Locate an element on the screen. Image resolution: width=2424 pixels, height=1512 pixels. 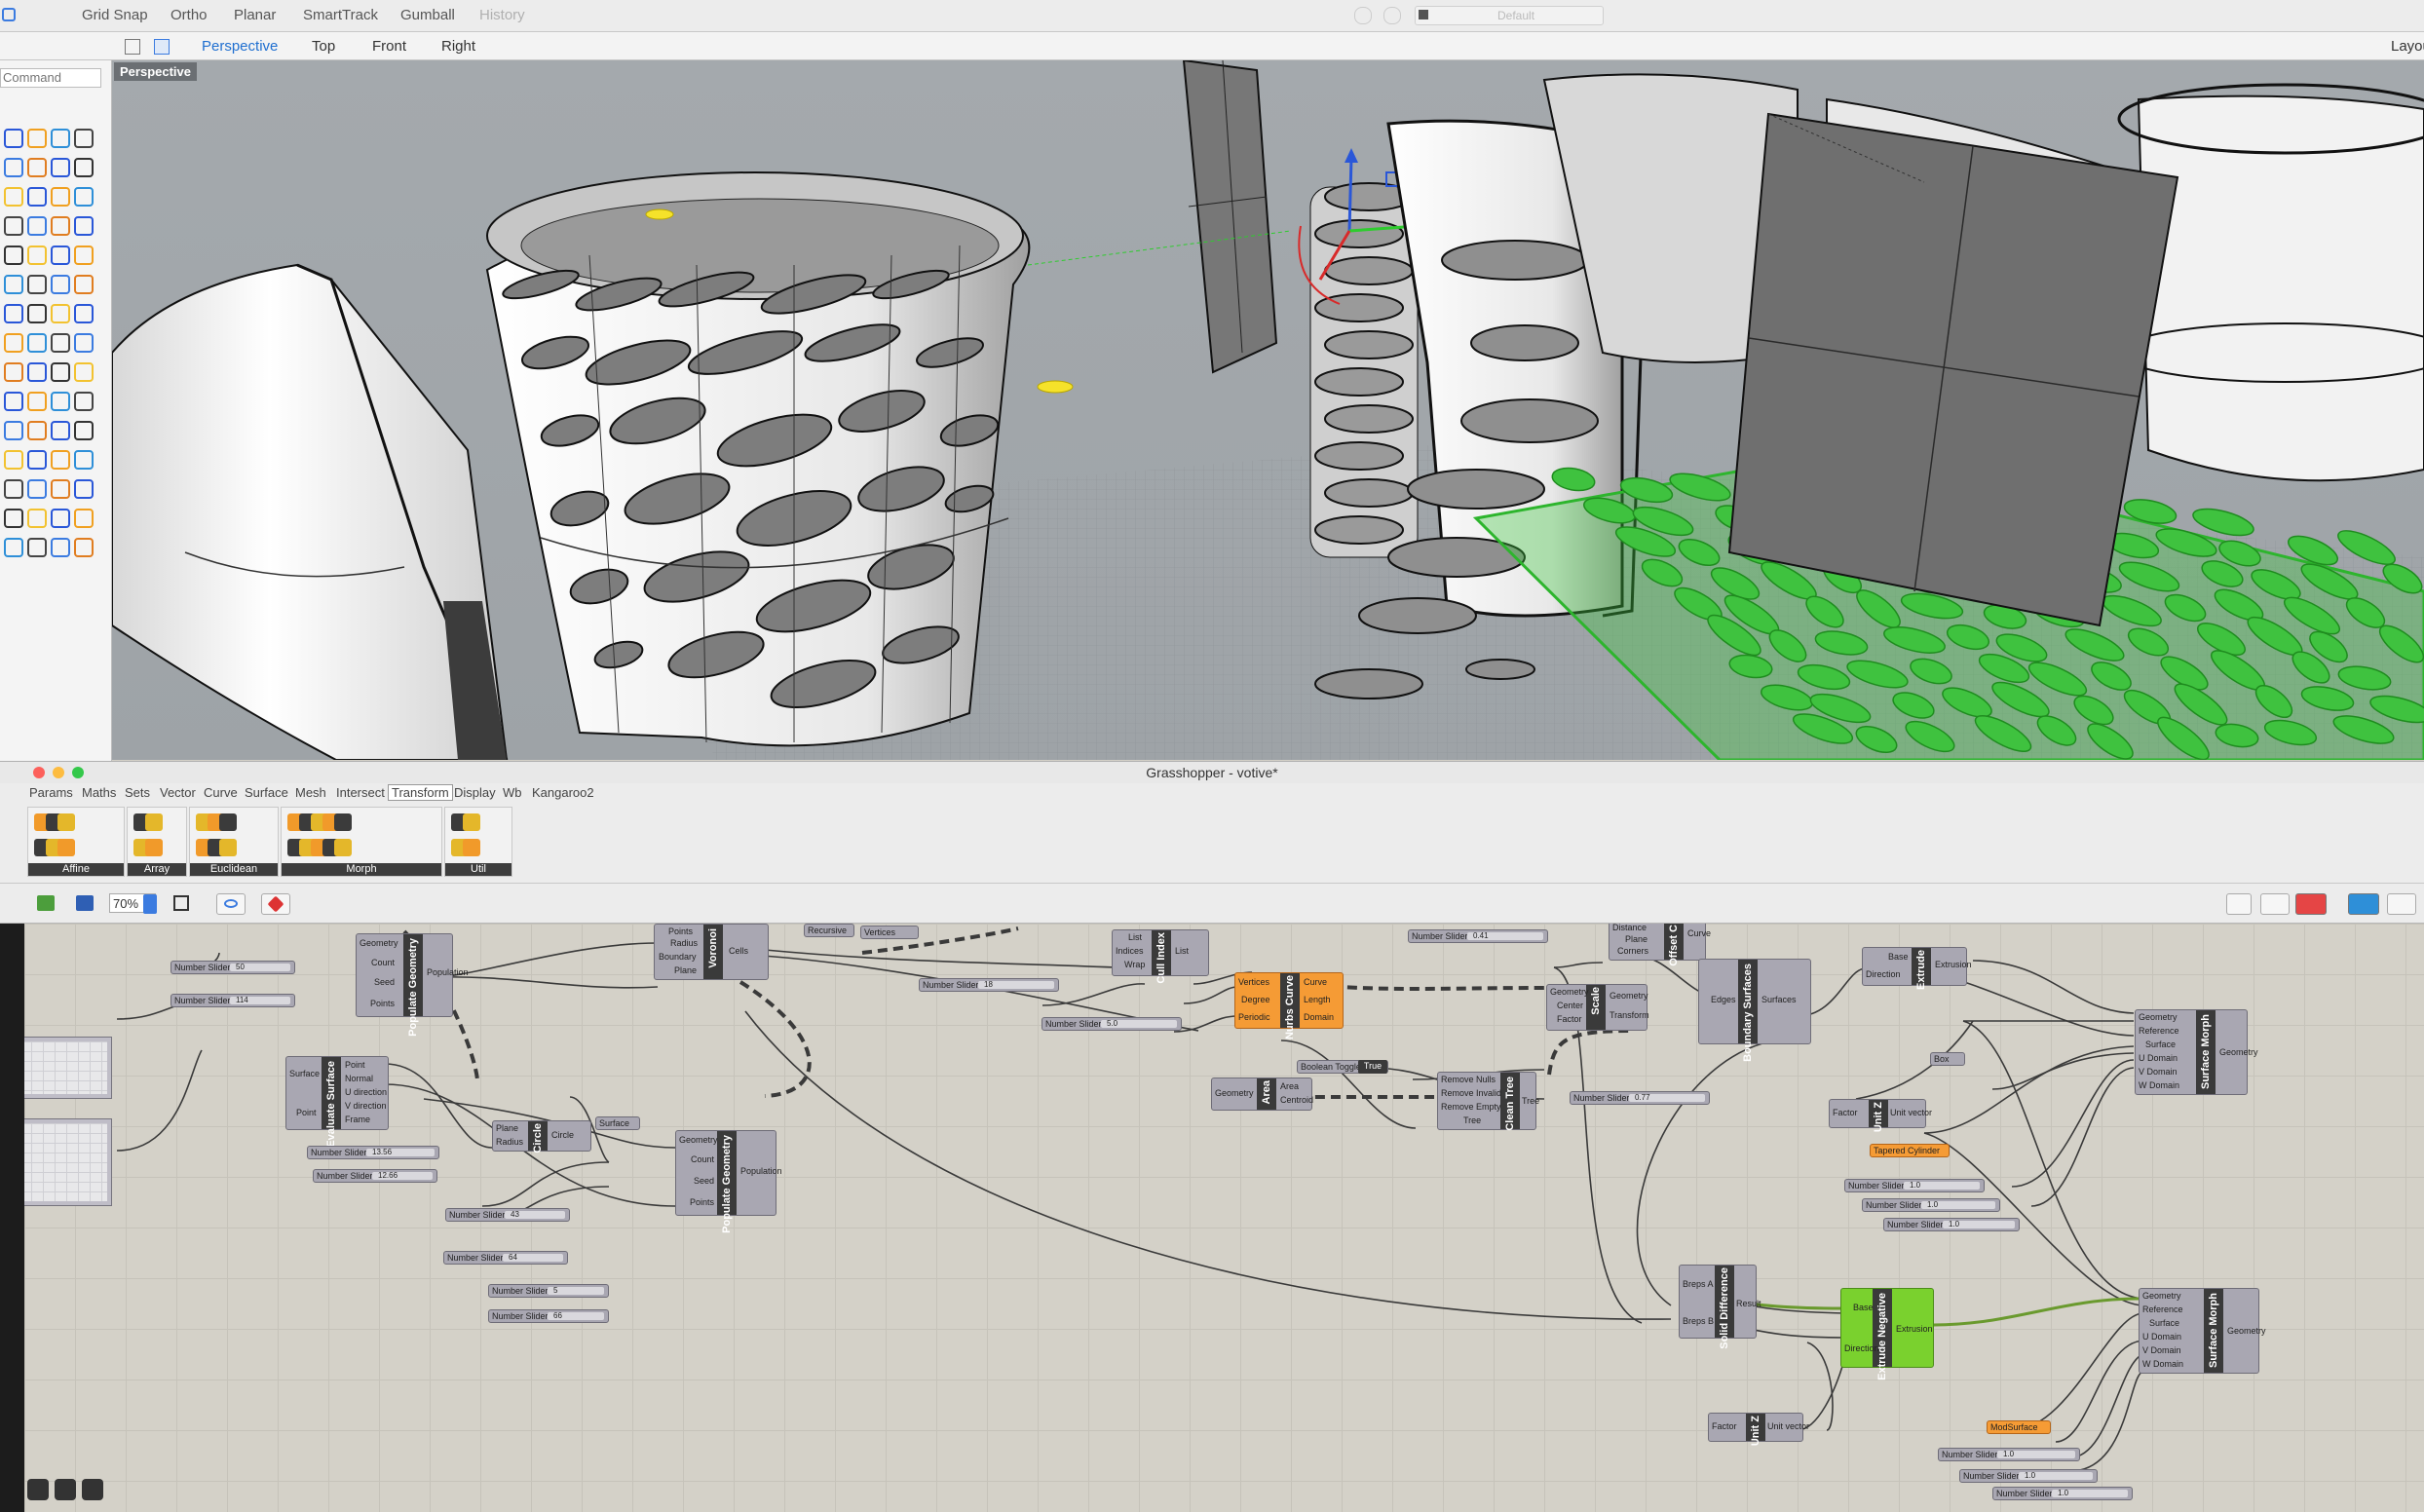
input-pin: List is located at coordinates (1135, 937).